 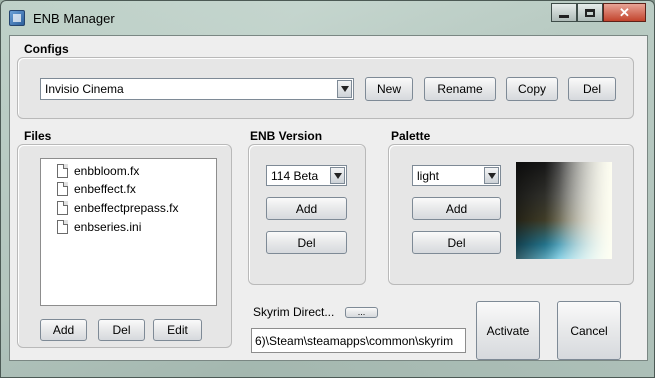 What do you see at coordinates (508, 330) in the screenshot?
I see `activate-button: Activate` at bounding box center [508, 330].